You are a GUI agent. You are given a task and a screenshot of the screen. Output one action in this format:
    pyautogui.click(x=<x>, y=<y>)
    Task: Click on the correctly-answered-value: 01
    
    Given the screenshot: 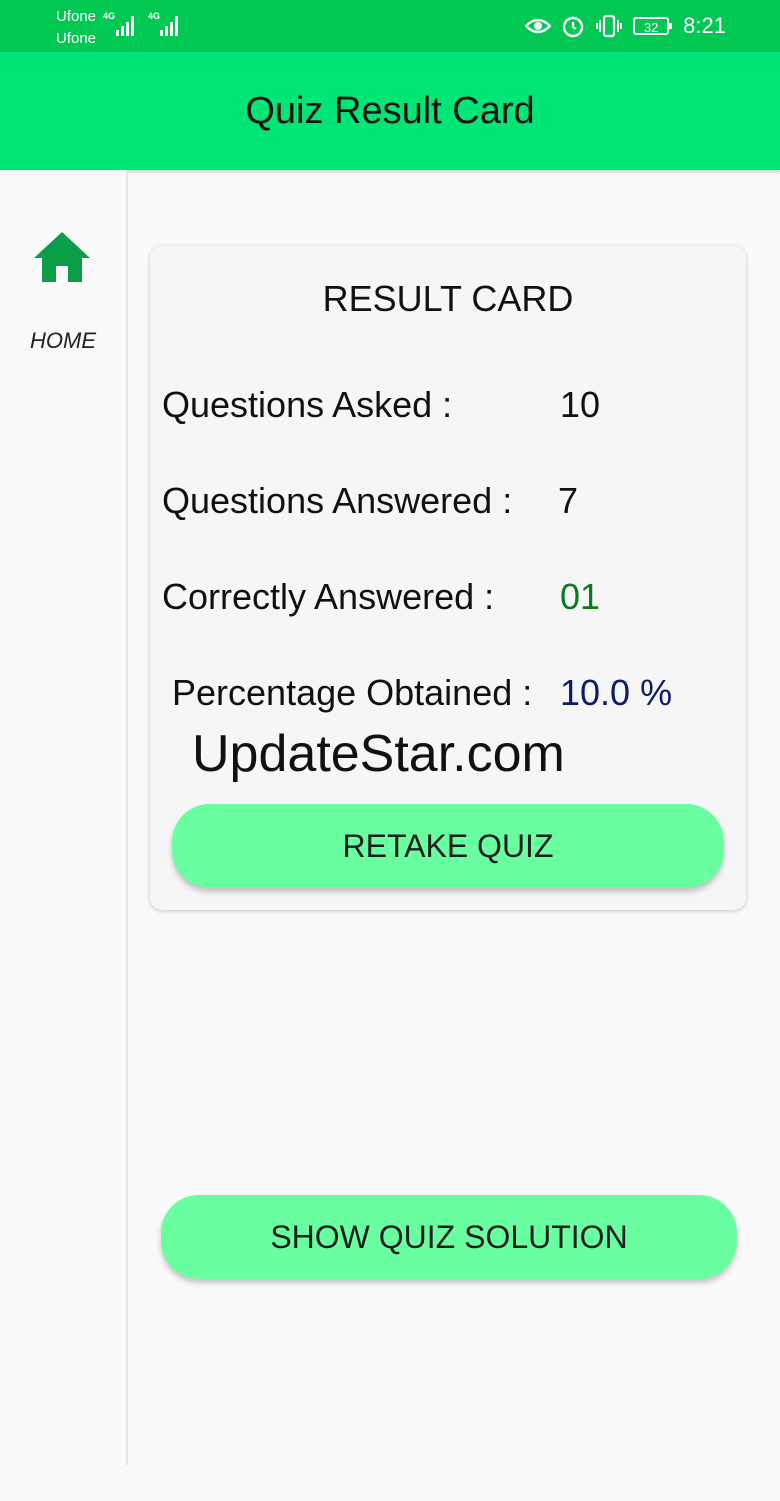 What is the action you would take?
    pyautogui.click(x=580, y=596)
    